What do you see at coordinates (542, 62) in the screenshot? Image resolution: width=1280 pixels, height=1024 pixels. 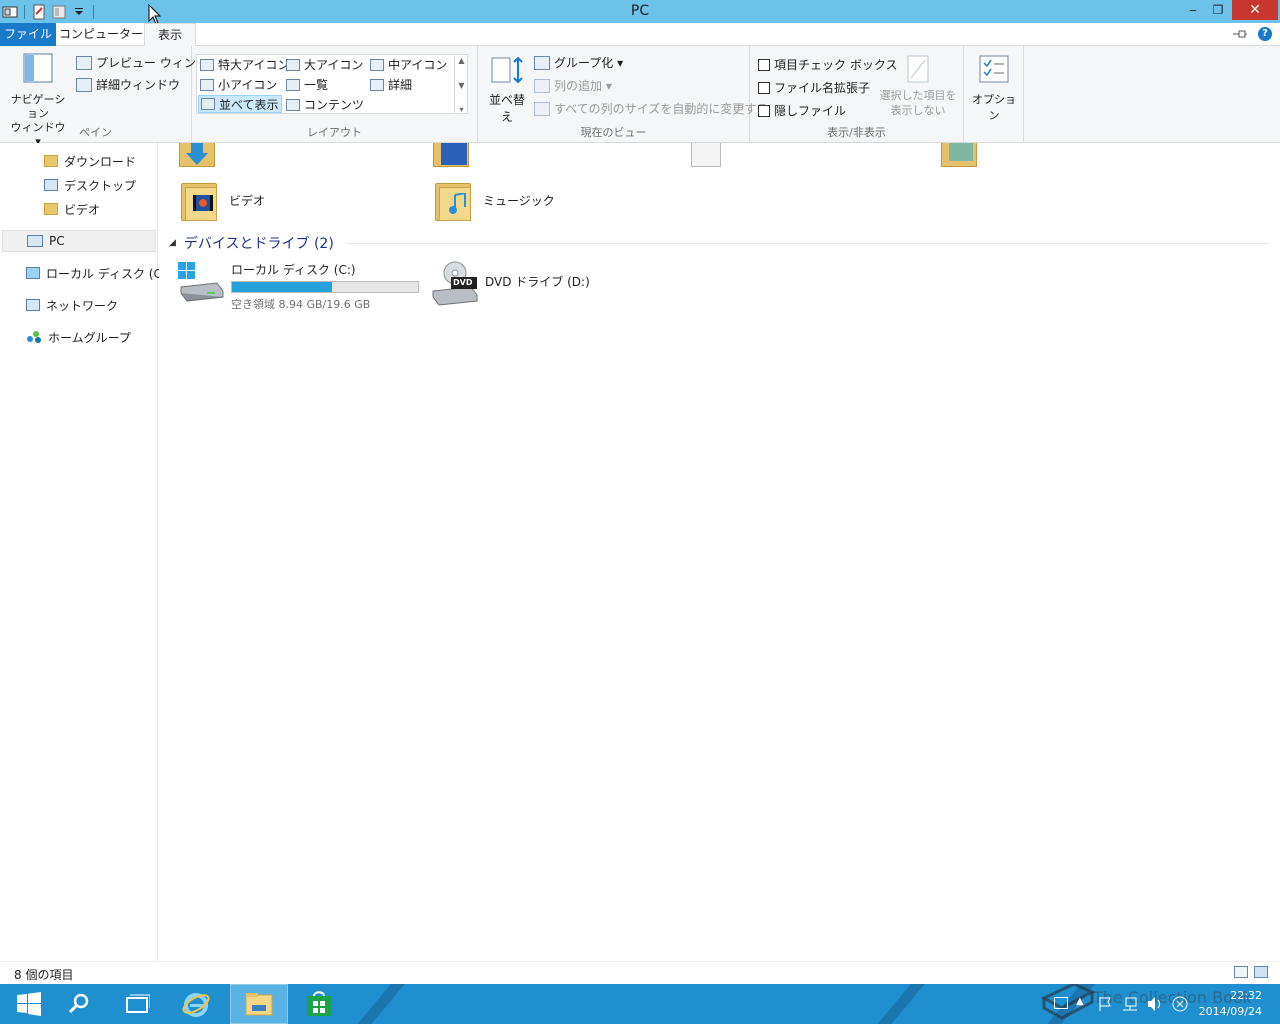 I see `group-by-icon` at bounding box center [542, 62].